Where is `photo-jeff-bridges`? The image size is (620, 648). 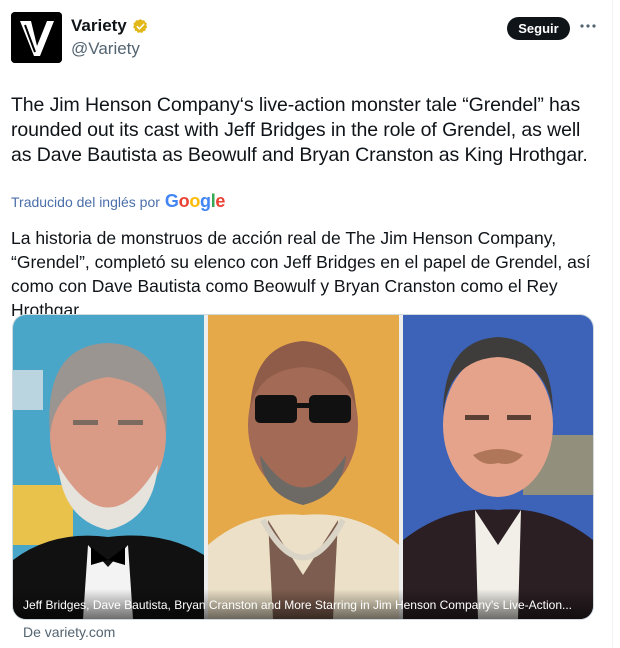 photo-jeff-bridges is located at coordinates (108, 467).